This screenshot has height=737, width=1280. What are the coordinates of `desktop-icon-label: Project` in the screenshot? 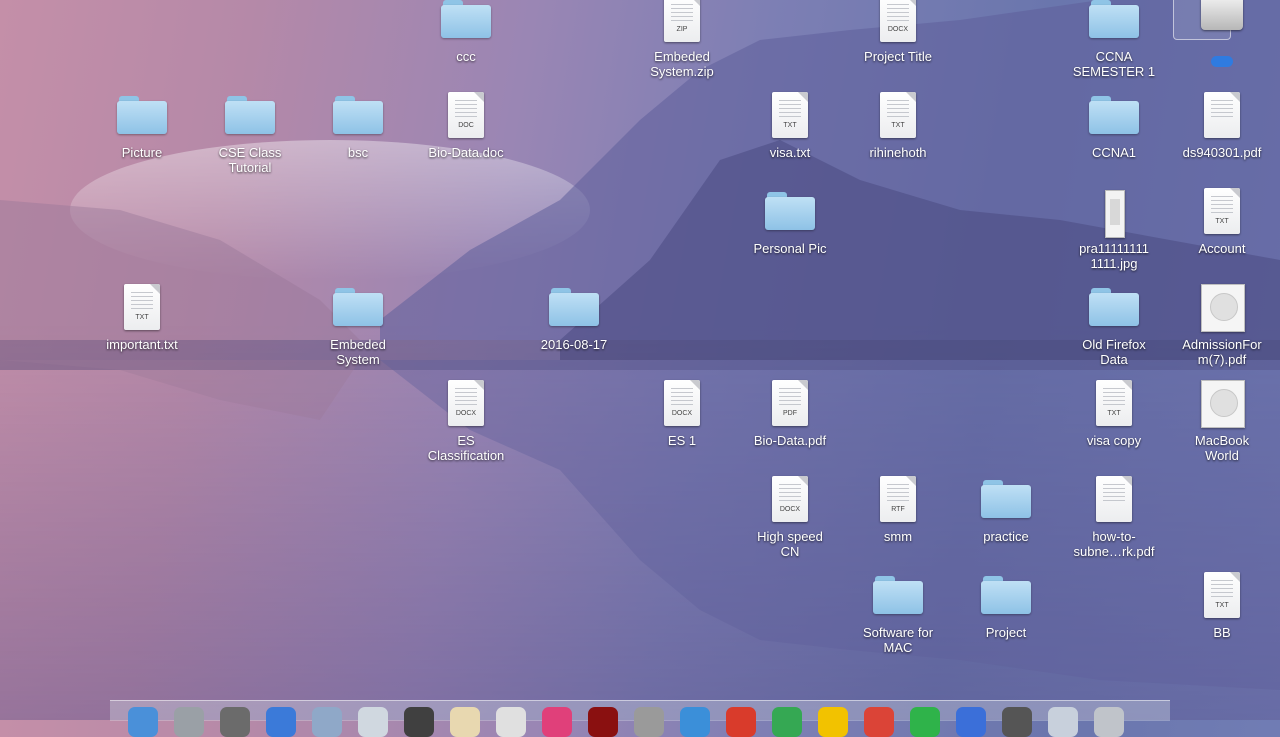 It's located at (1006, 632).